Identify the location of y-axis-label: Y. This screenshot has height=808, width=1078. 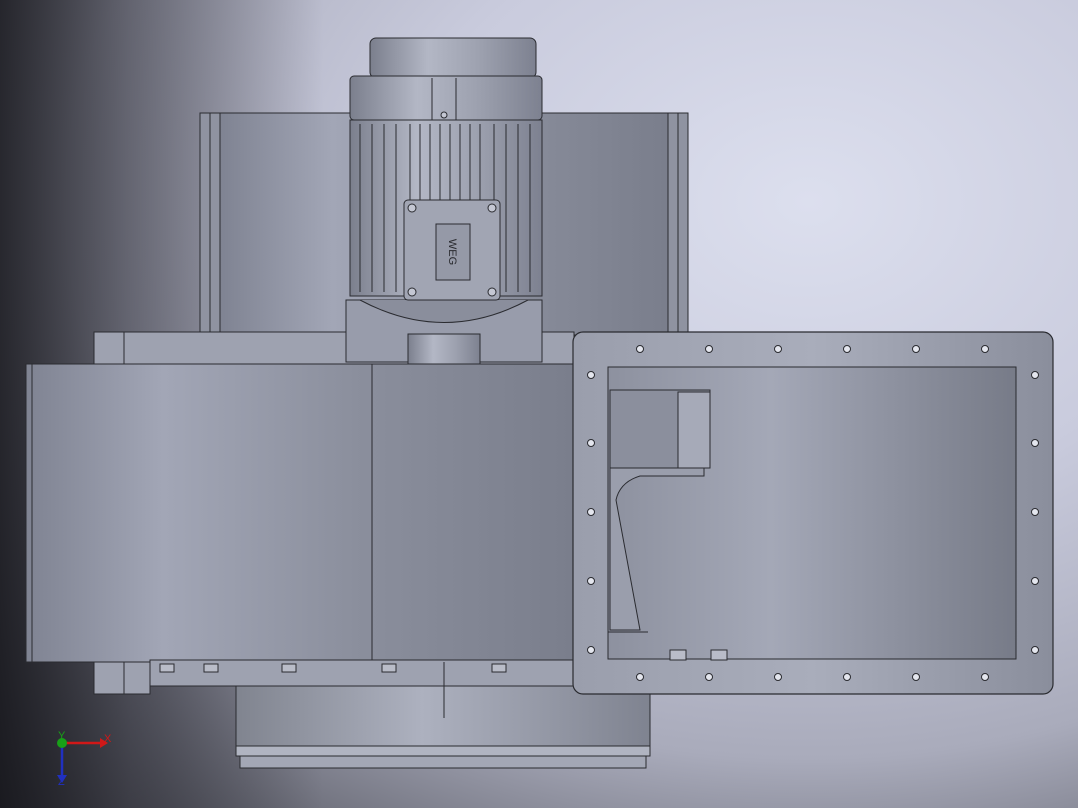
(62, 736).